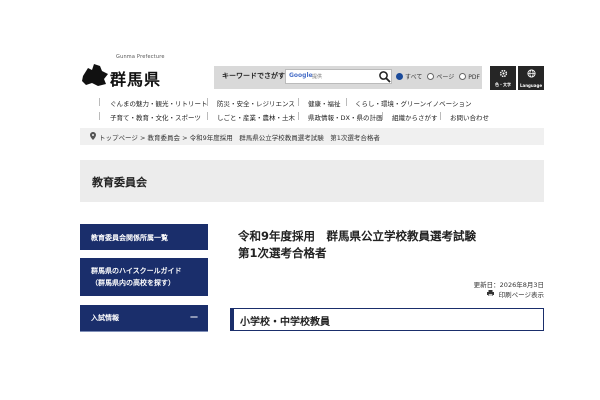 Image resolution: width=600 pixels, height=400 pixels. Describe the element at coordinates (95, 75) in the screenshot. I see `gunma-logo-icon` at that location.